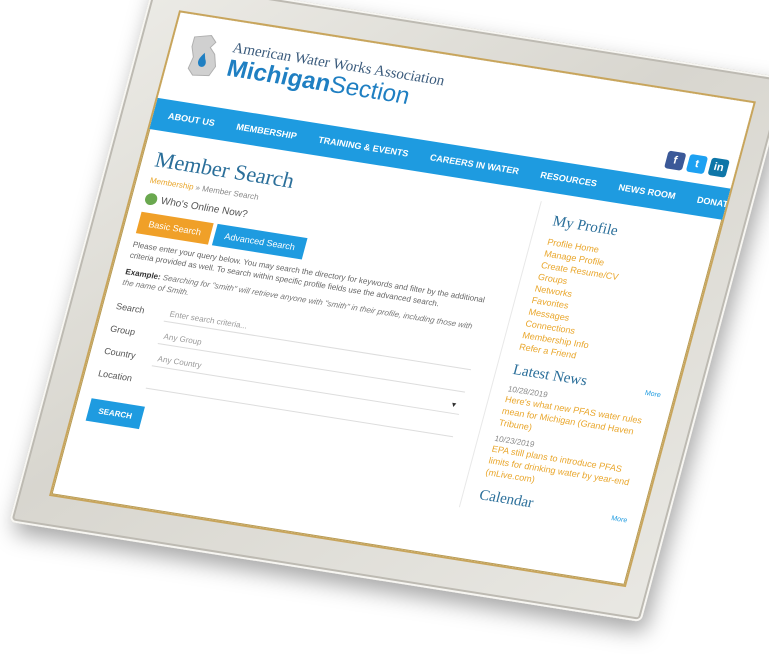  I want to click on online-users-icon, so click(151, 199).